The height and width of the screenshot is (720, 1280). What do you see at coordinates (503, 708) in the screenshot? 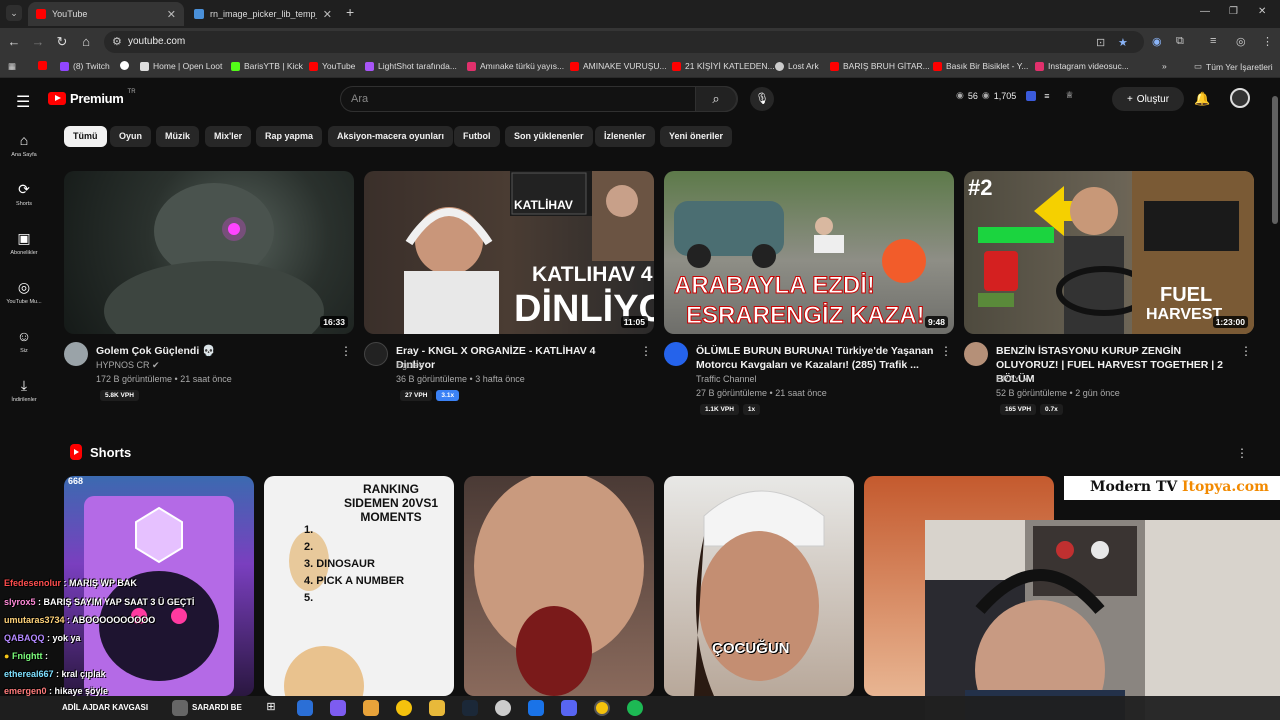
I see `obs-icon` at bounding box center [503, 708].